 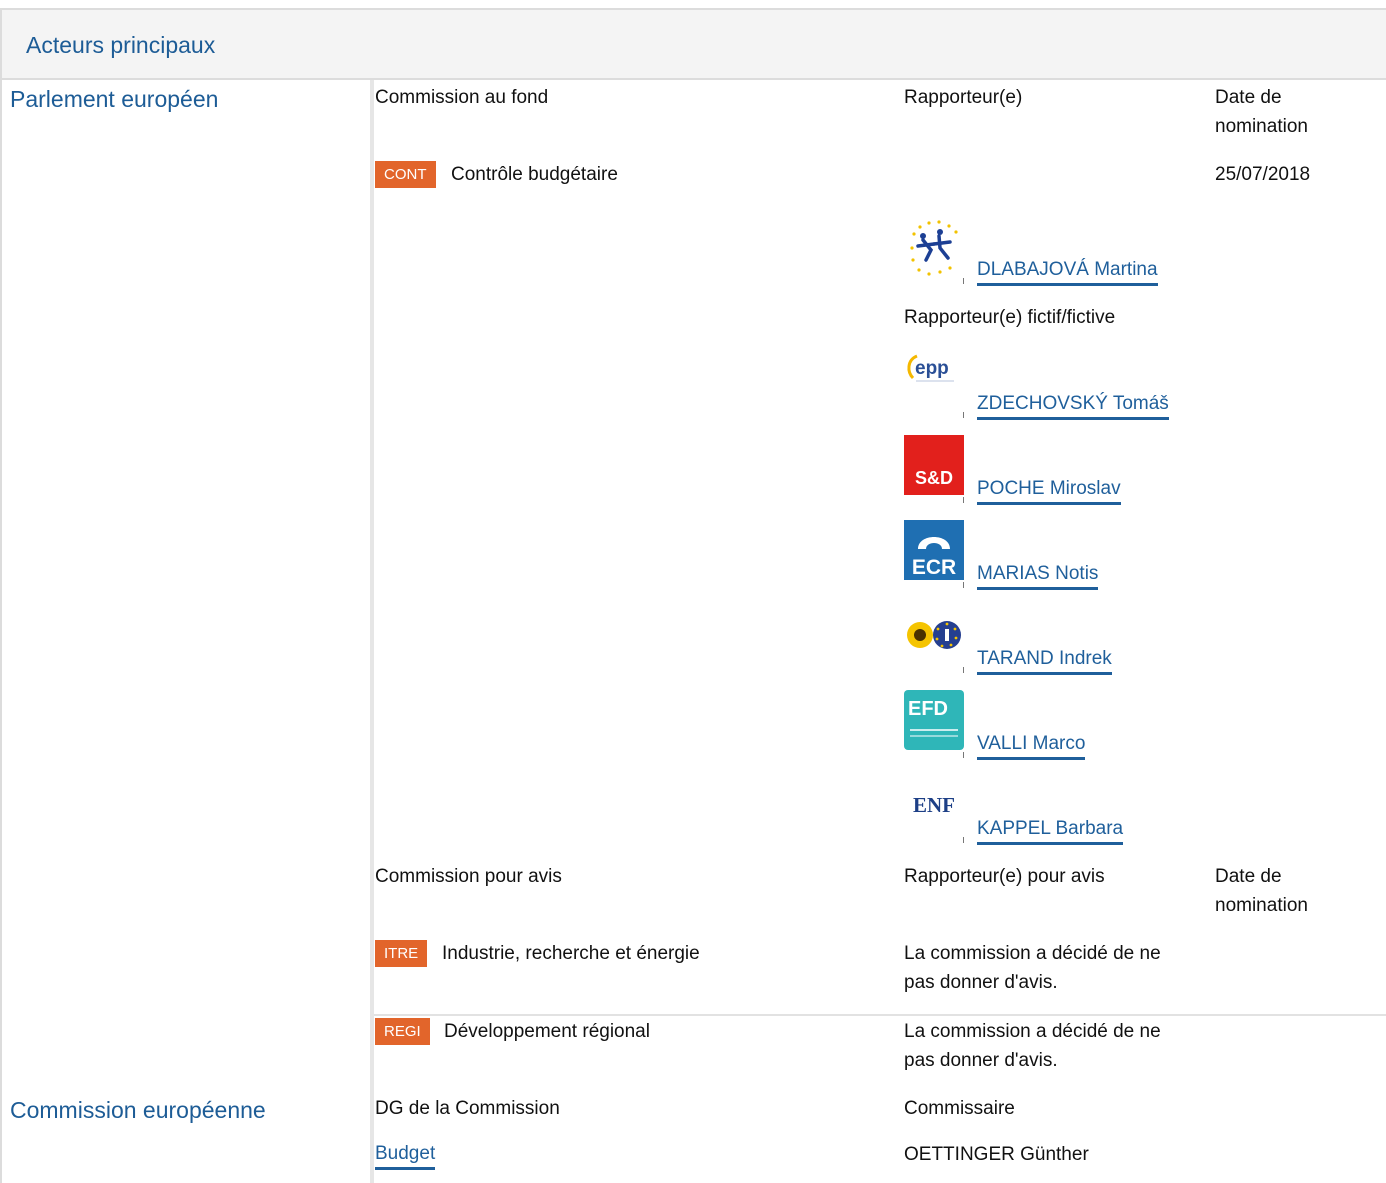 I want to click on greens-efa-logo-icon, so click(x=934, y=635).